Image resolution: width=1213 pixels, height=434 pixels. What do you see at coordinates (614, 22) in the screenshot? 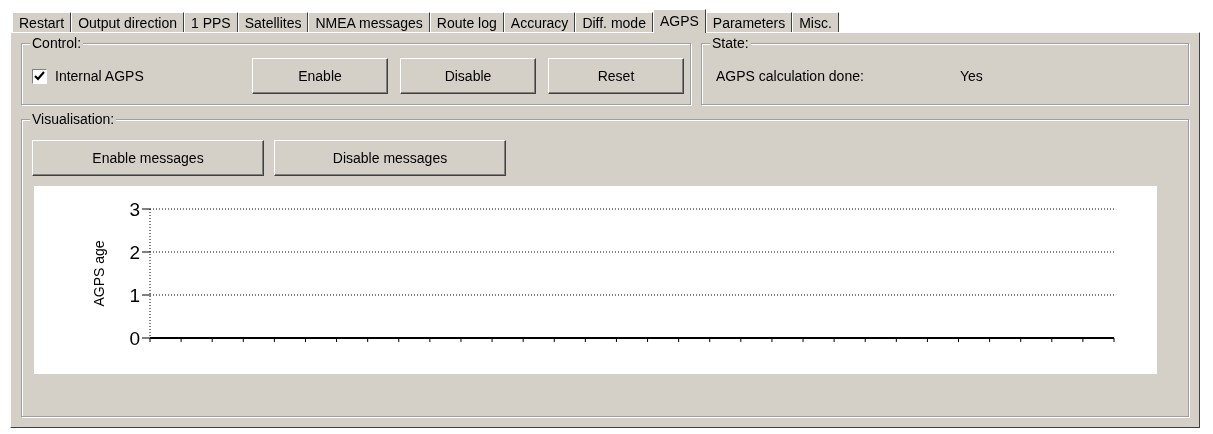
I see `tab: Diff. mode` at bounding box center [614, 22].